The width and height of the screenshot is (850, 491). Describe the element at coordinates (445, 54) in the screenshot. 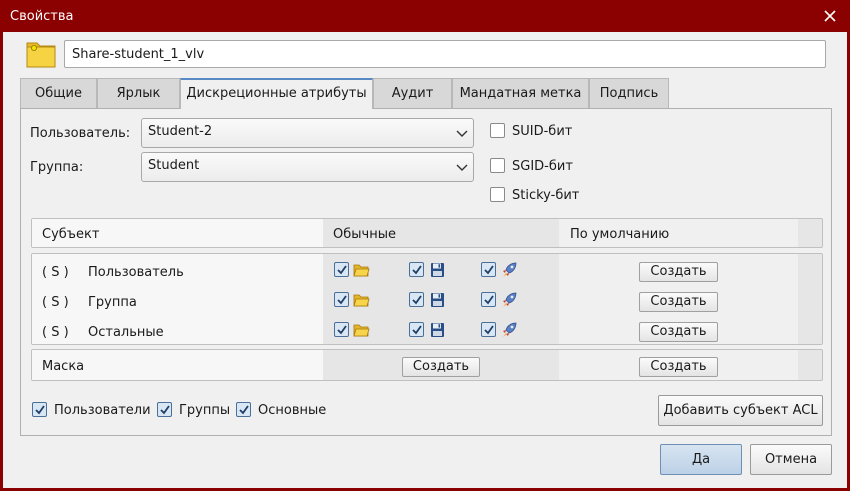

I see `name-input` at that location.